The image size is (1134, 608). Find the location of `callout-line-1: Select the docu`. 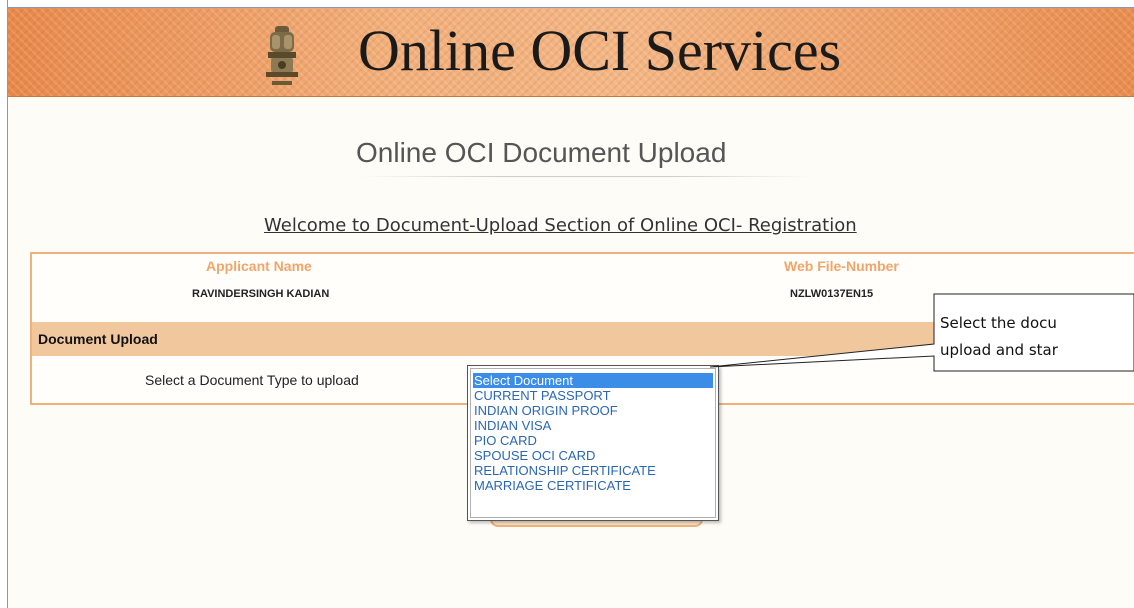

callout-line-1: Select the docu is located at coordinates (998, 323).